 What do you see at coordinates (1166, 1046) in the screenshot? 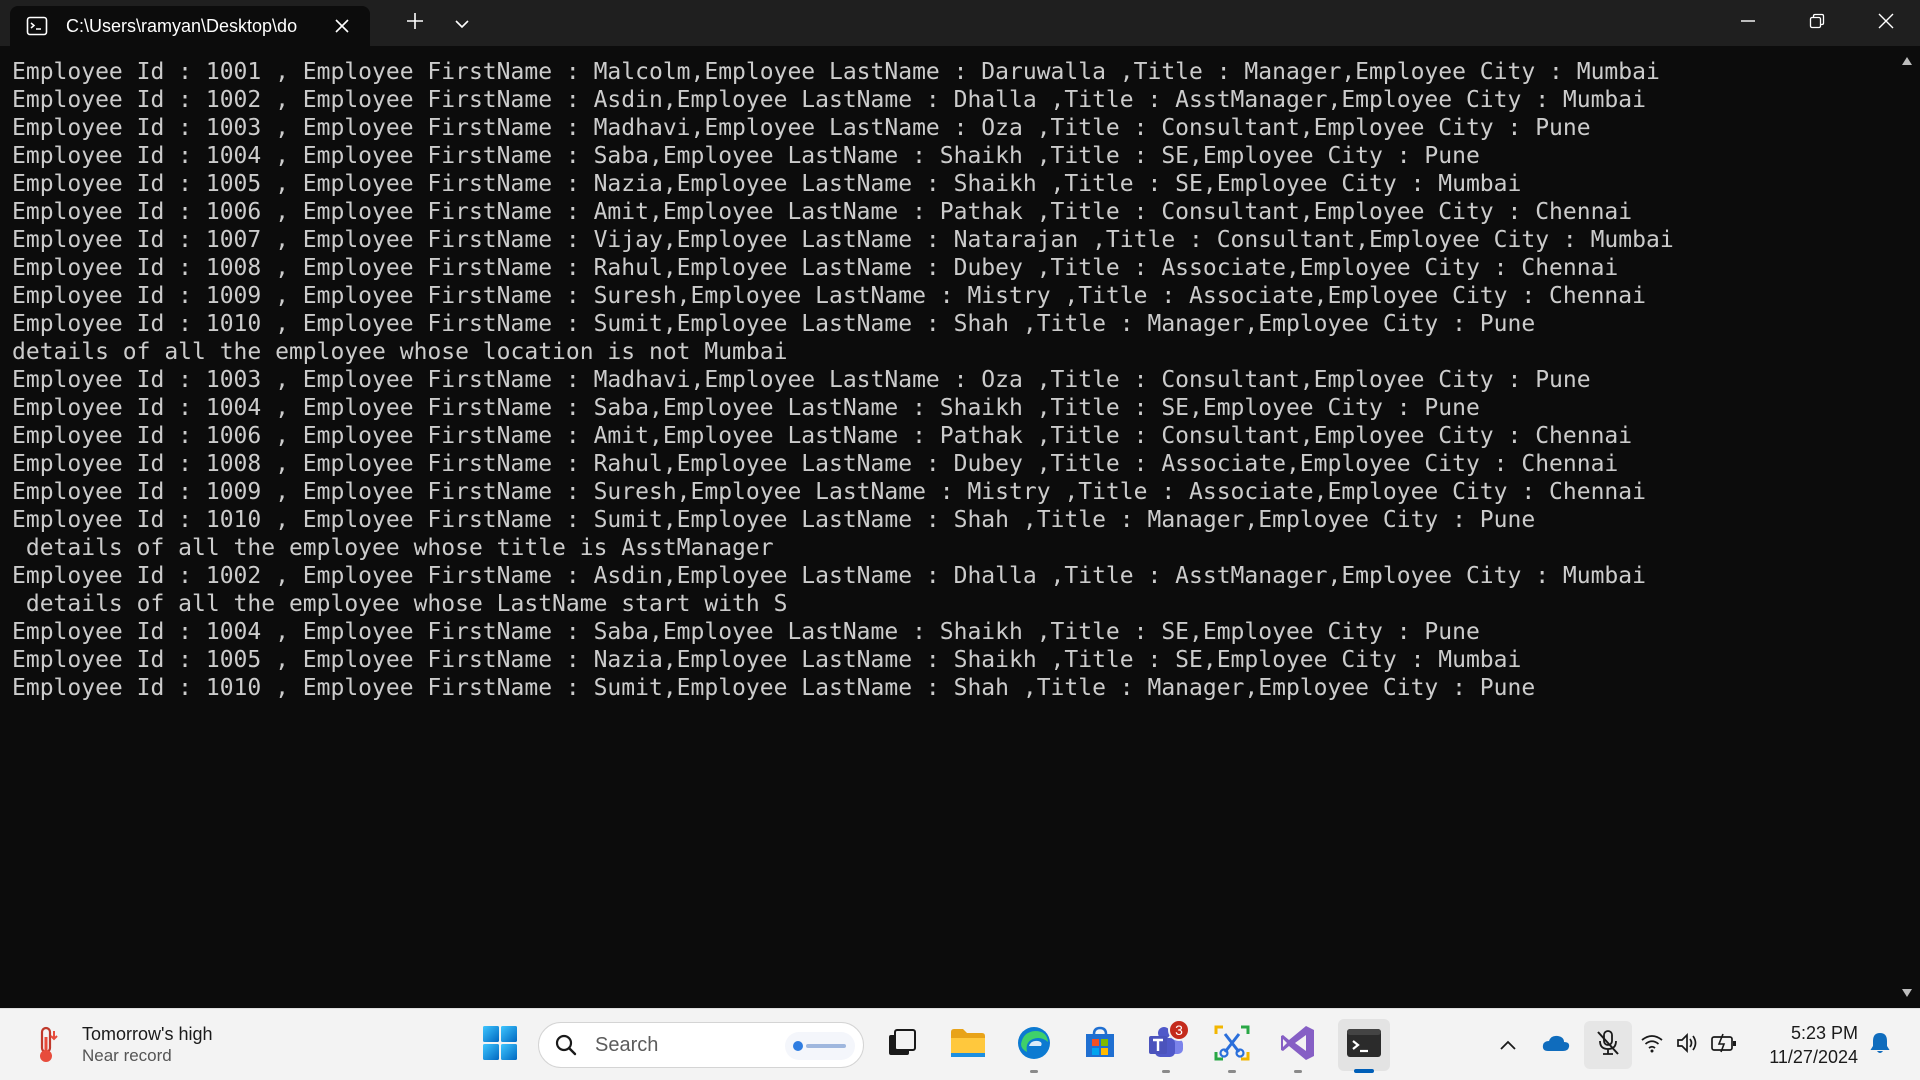
I see `teams-button: 3` at bounding box center [1166, 1046].